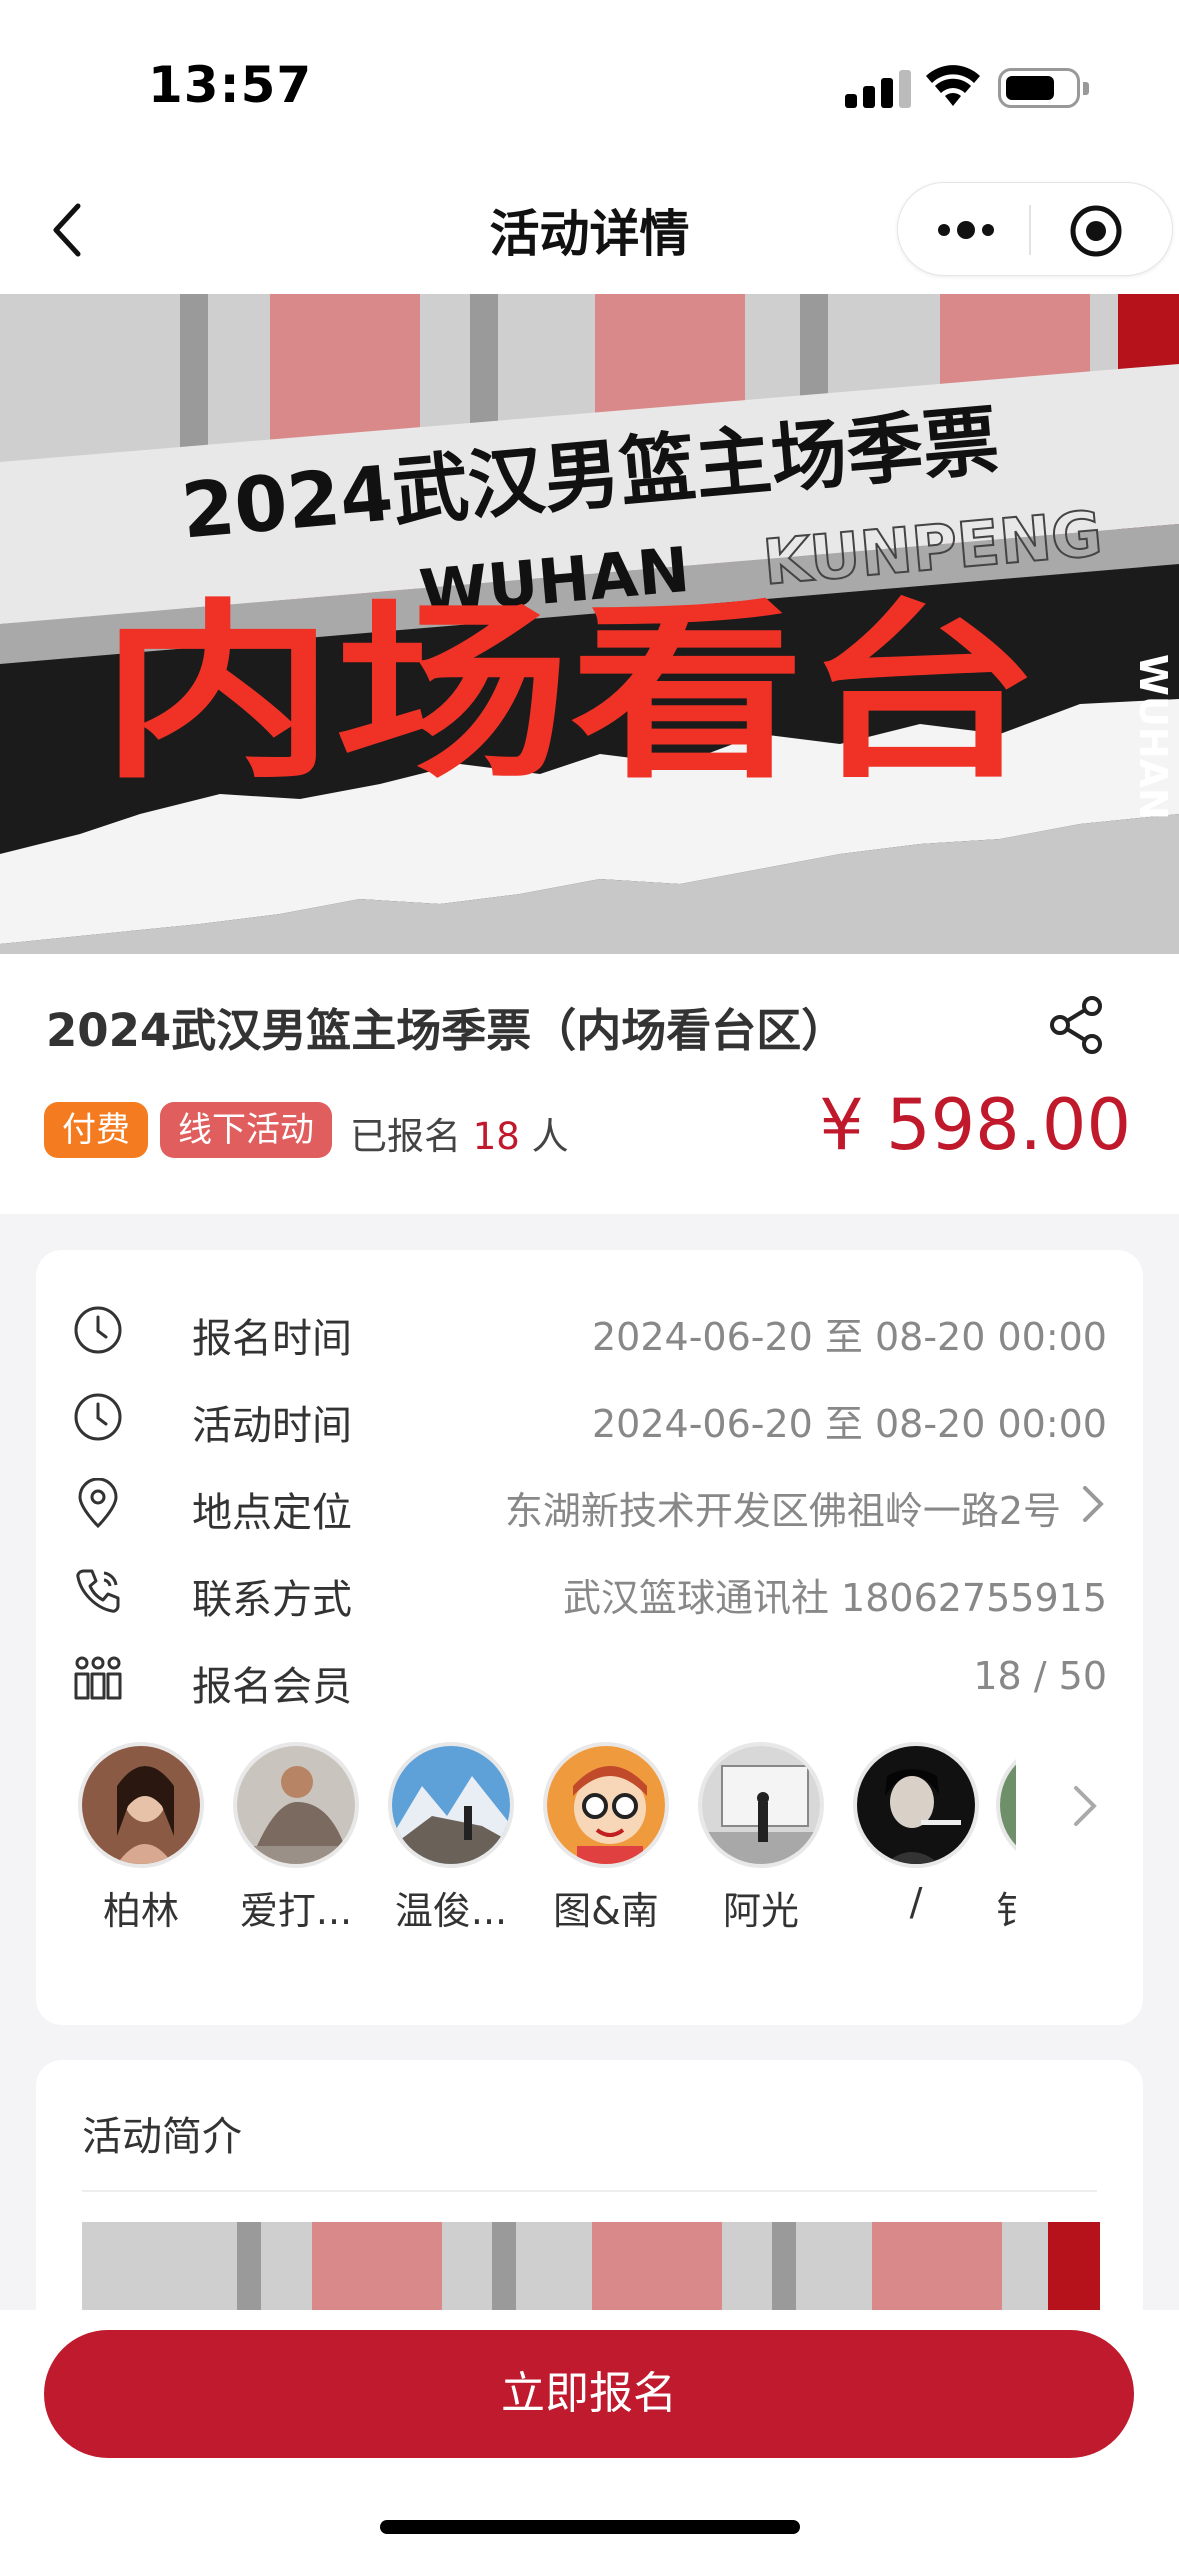 Image resolution: width=1179 pixels, height=2556 pixels. Describe the element at coordinates (96, 1130) in the screenshot. I see `paid-tag: 付费` at that location.